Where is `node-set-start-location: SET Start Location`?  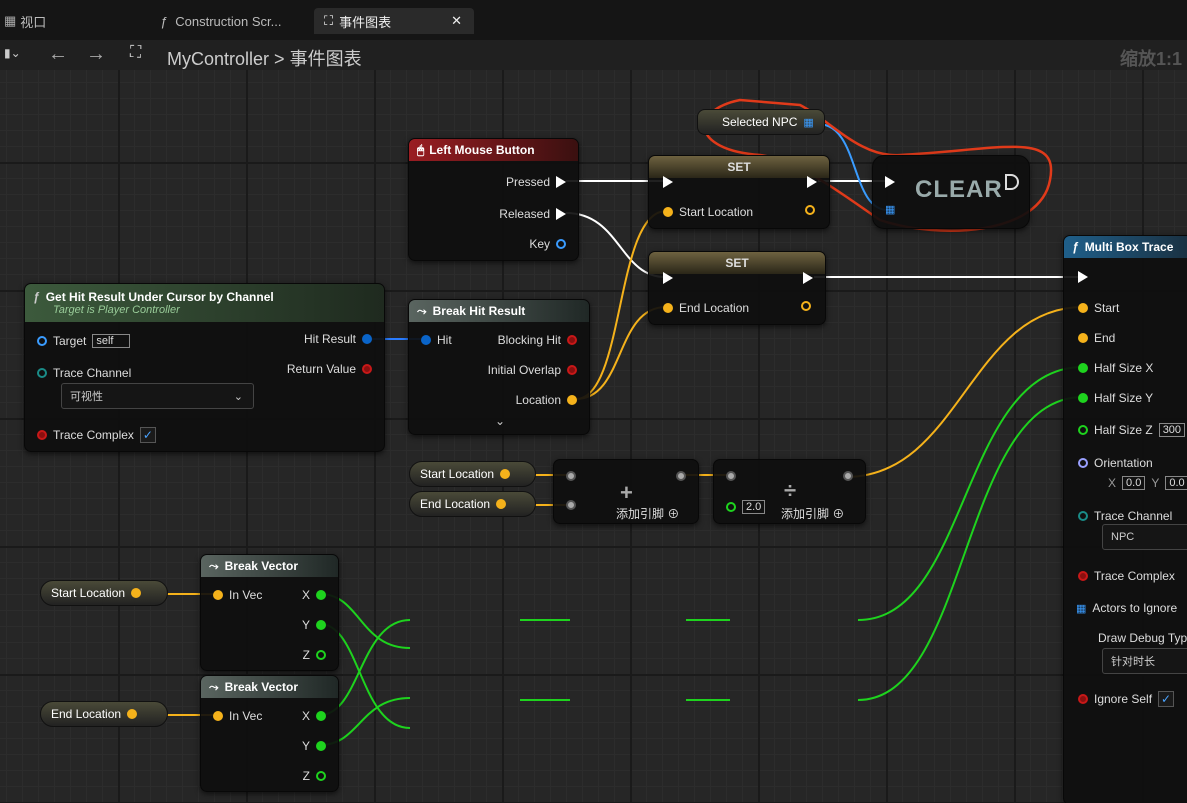 node-set-start-location: SET Start Location is located at coordinates (739, 192).